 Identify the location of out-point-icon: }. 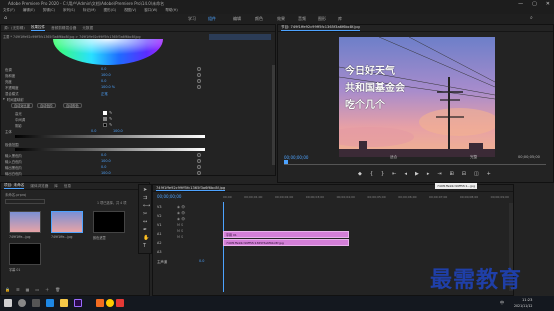
(382, 174).